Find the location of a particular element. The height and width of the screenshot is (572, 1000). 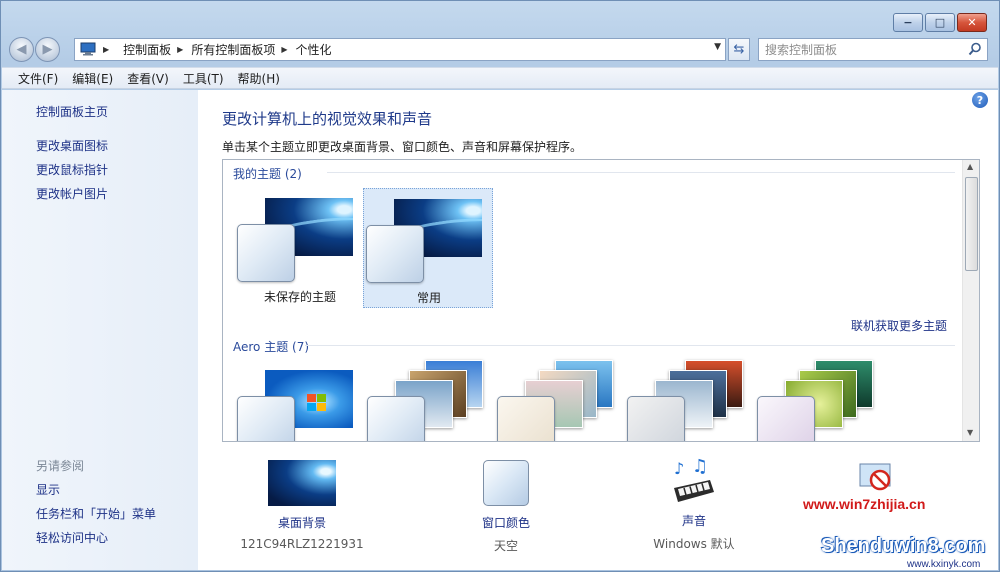

watermark-site2: Shenduwin8.com is located at coordinates (903, 546).